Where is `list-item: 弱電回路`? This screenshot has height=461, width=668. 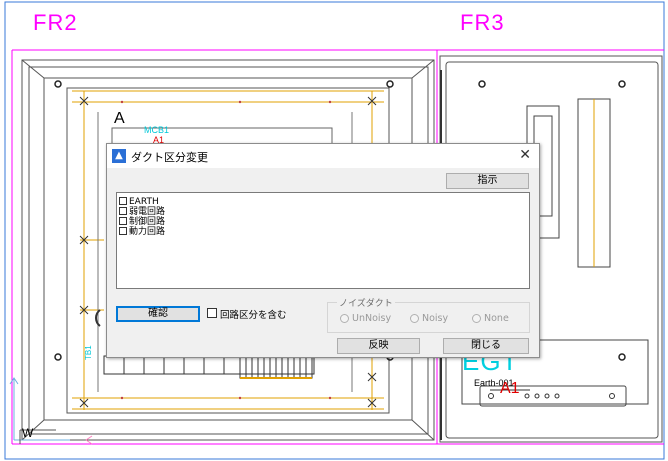
list-item: 弱電回路 is located at coordinates (142, 212).